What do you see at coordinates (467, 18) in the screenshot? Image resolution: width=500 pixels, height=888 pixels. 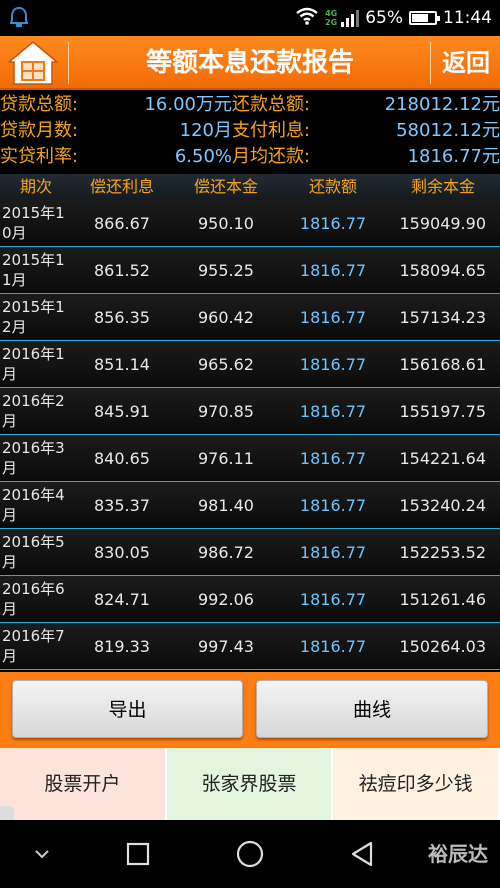 I see `clock: 11:44` at bounding box center [467, 18].